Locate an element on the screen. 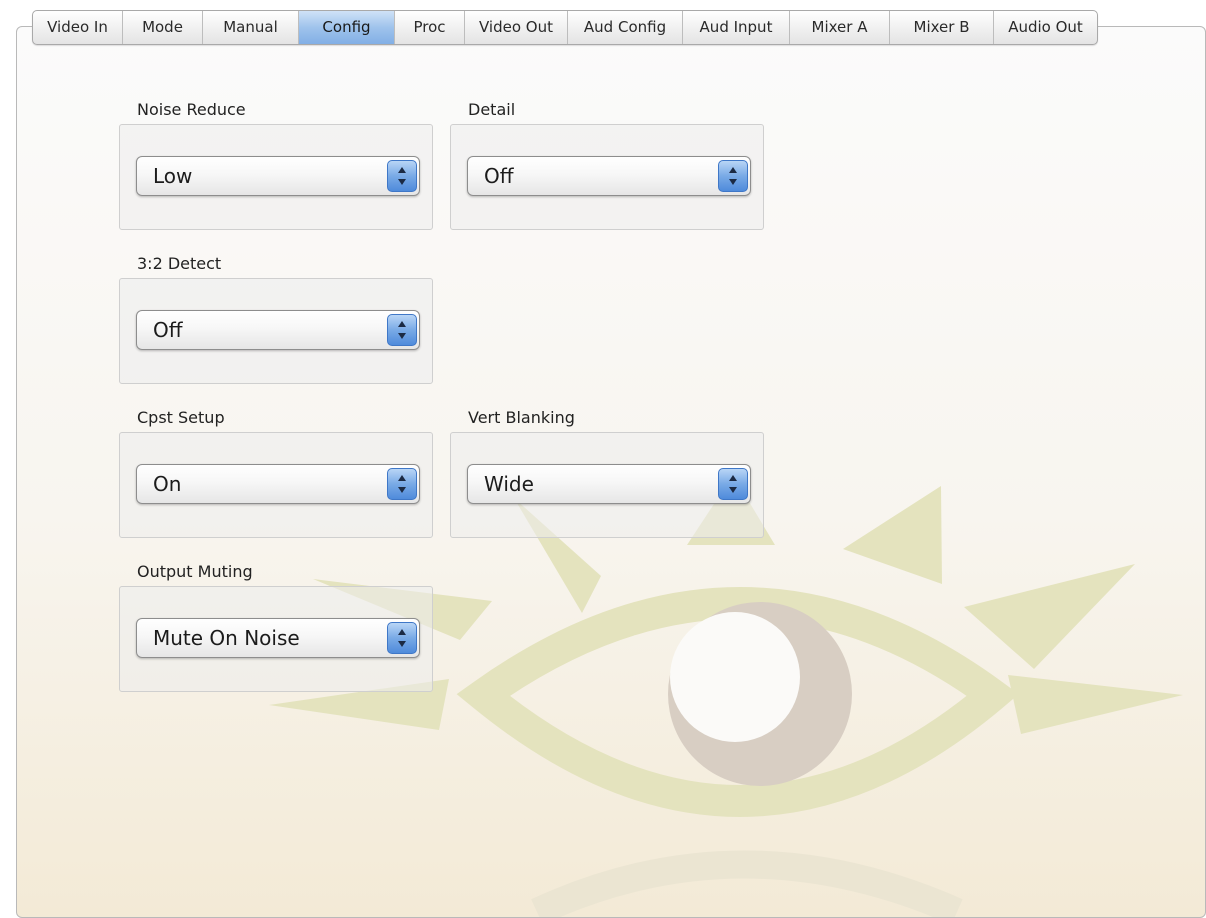 This screenshot has width=1206, height=918. output-muting-box: Mute On Noise is located at coordinates (276, 639).